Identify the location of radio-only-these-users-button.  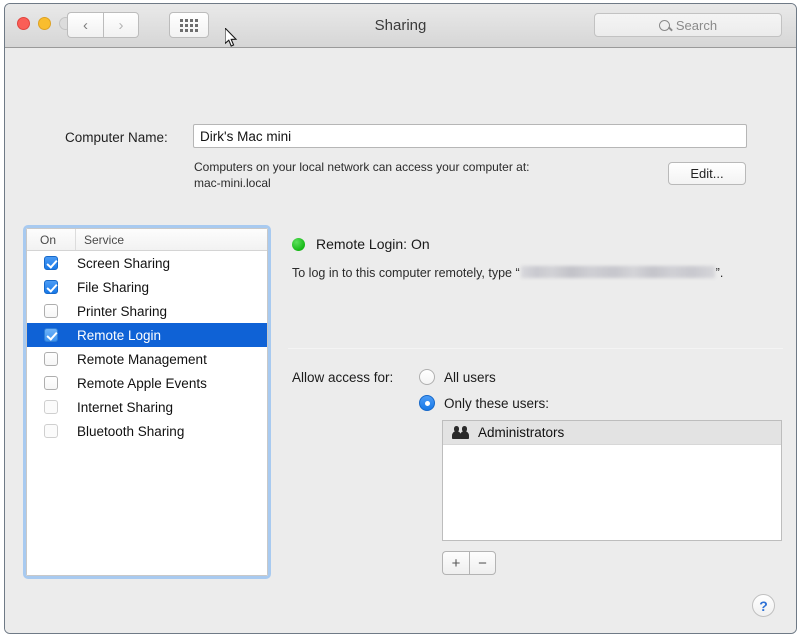
(427, 403).